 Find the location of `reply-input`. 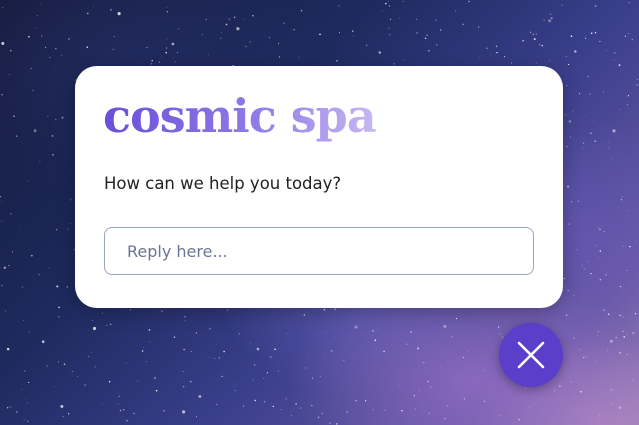

reply-input is located at coordinates (319, 251).